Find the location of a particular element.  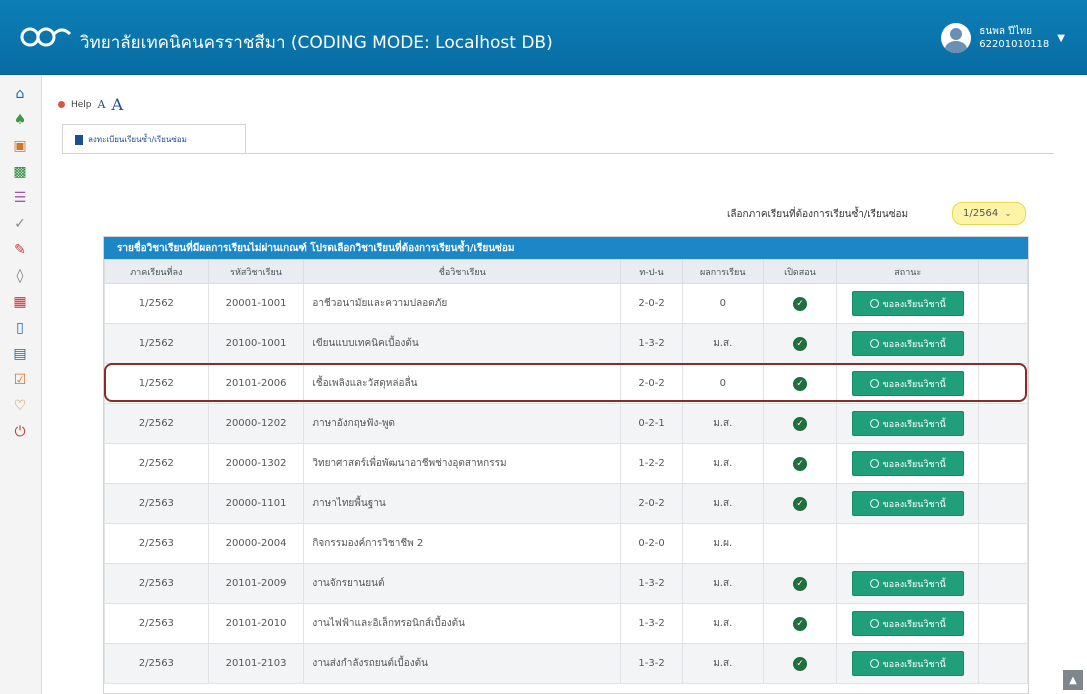

chart-icon: ▩ is located at coordinates (20, 172).